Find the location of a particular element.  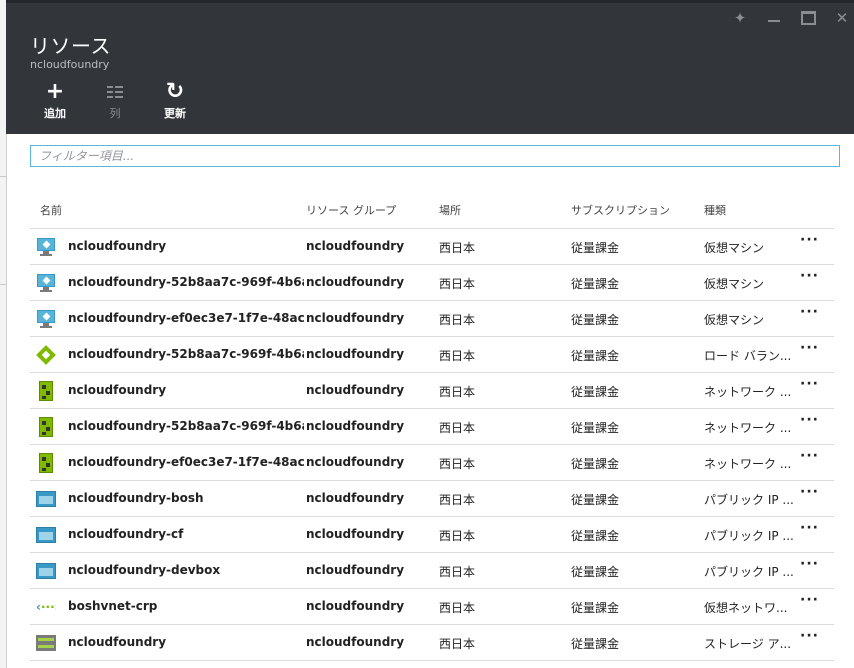

resource-name: ncloudfoundry-cf is located at coordinates (186, 534).